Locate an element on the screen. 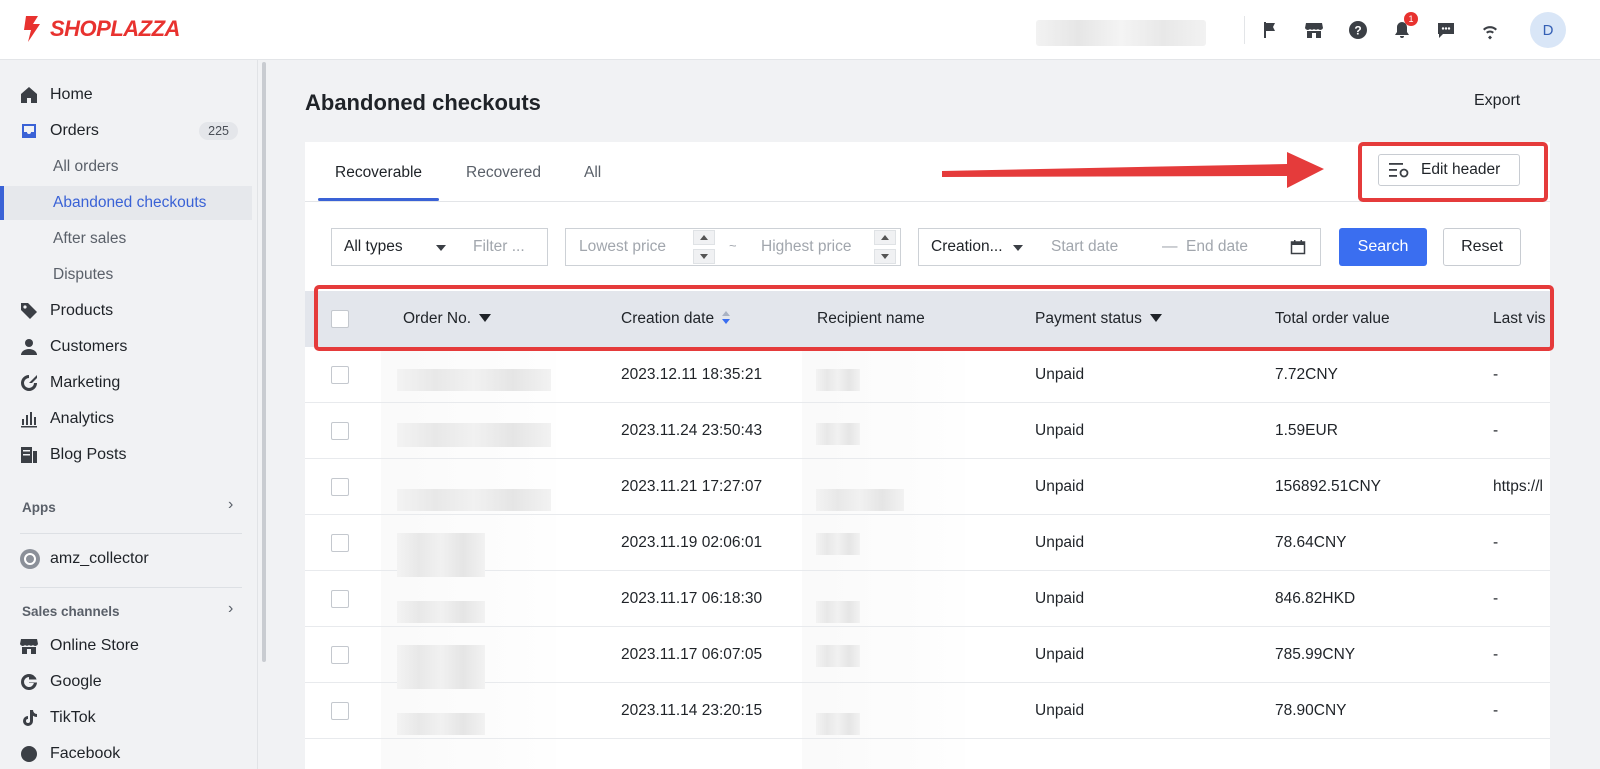 The height and width of the screenshot is (769, 1600). sidebar-item-google: Google is located at coordinates (126, 682).